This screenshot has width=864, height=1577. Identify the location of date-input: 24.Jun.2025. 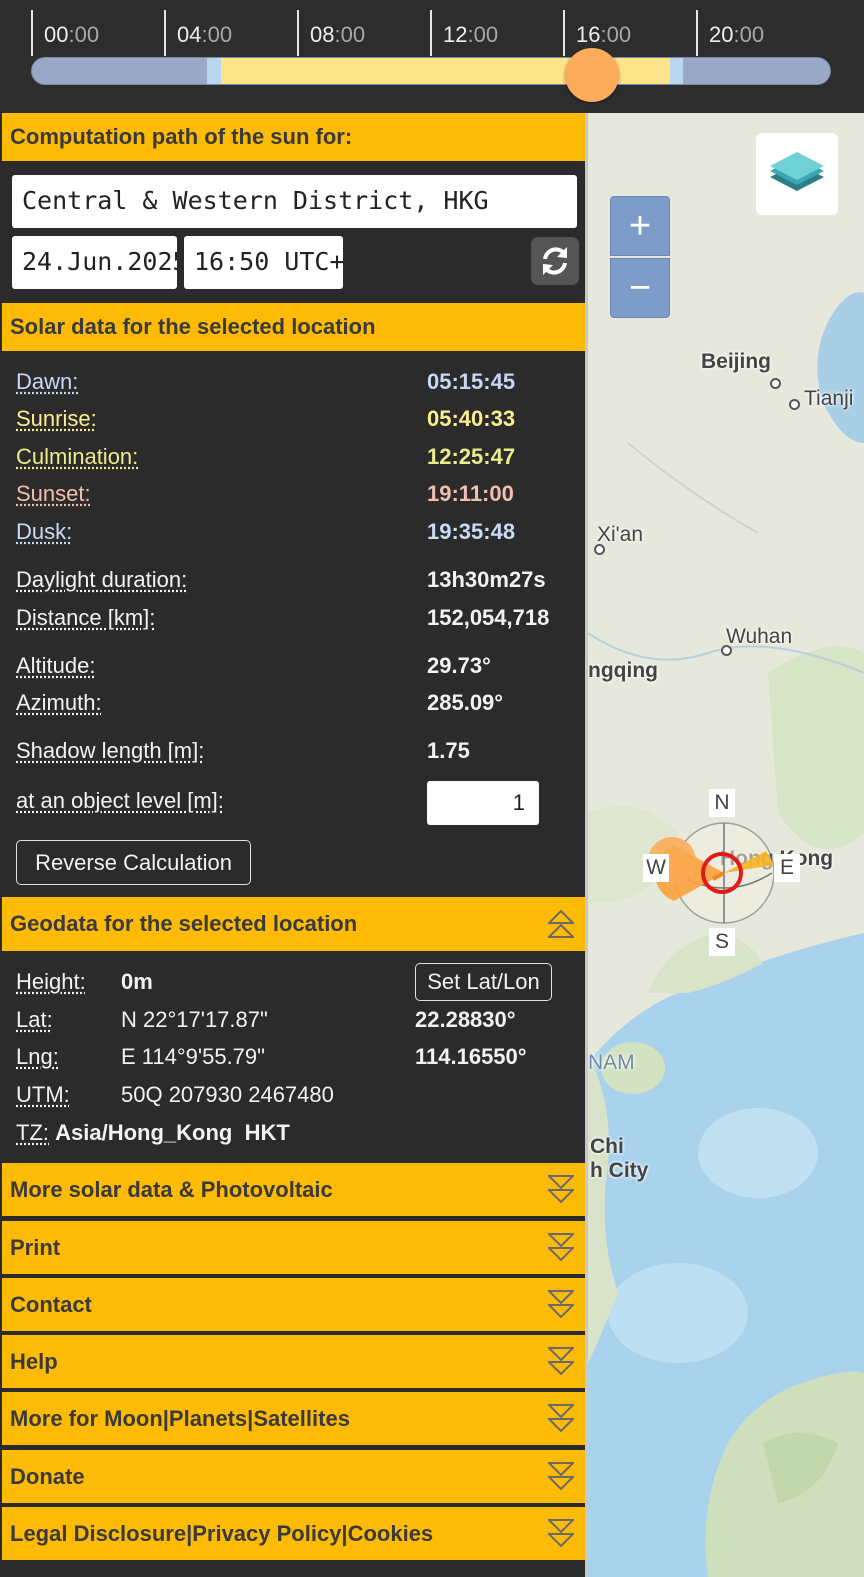
(94, 262).